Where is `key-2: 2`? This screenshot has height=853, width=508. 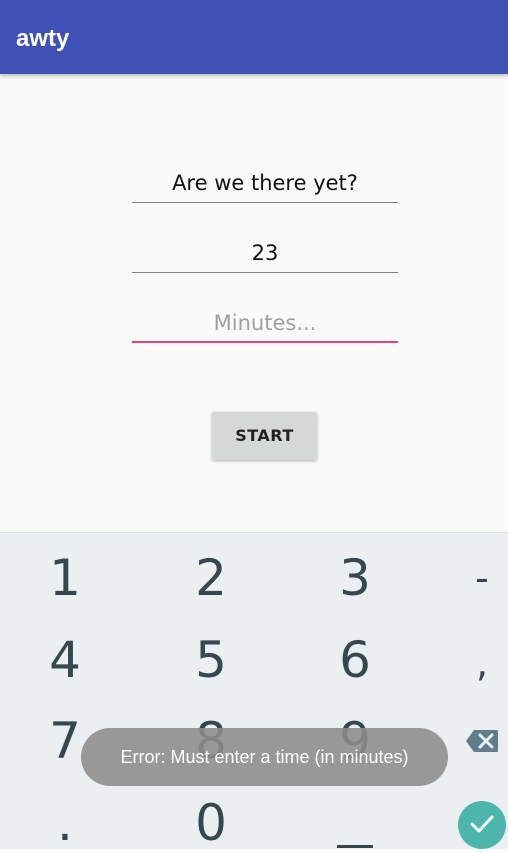
key-2: 2 is located at coordinates (211, 578).